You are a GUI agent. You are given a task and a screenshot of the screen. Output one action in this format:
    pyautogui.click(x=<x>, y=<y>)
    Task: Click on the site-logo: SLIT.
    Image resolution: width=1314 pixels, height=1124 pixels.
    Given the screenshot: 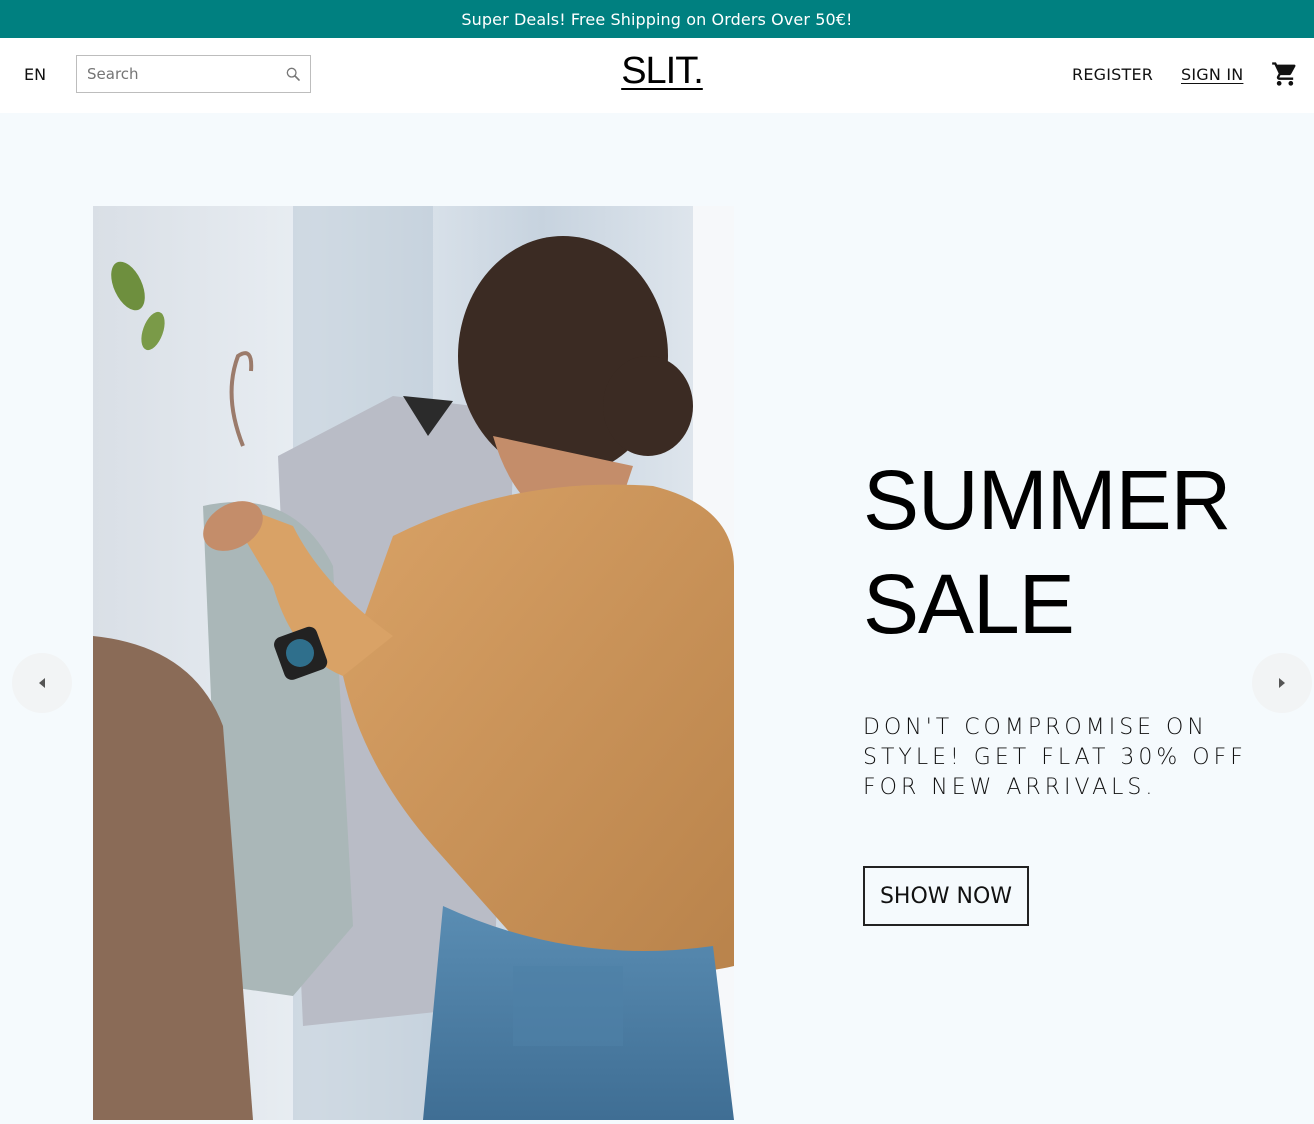 What is the action you would take?
    pyautogui.click(x=662, y=71)
    